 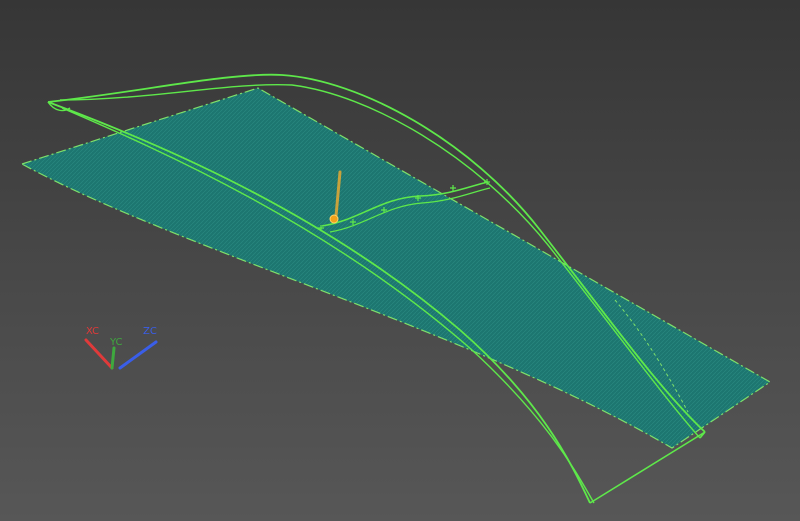 I want to click on x-axis-arrow, so click(x=99, y=354).